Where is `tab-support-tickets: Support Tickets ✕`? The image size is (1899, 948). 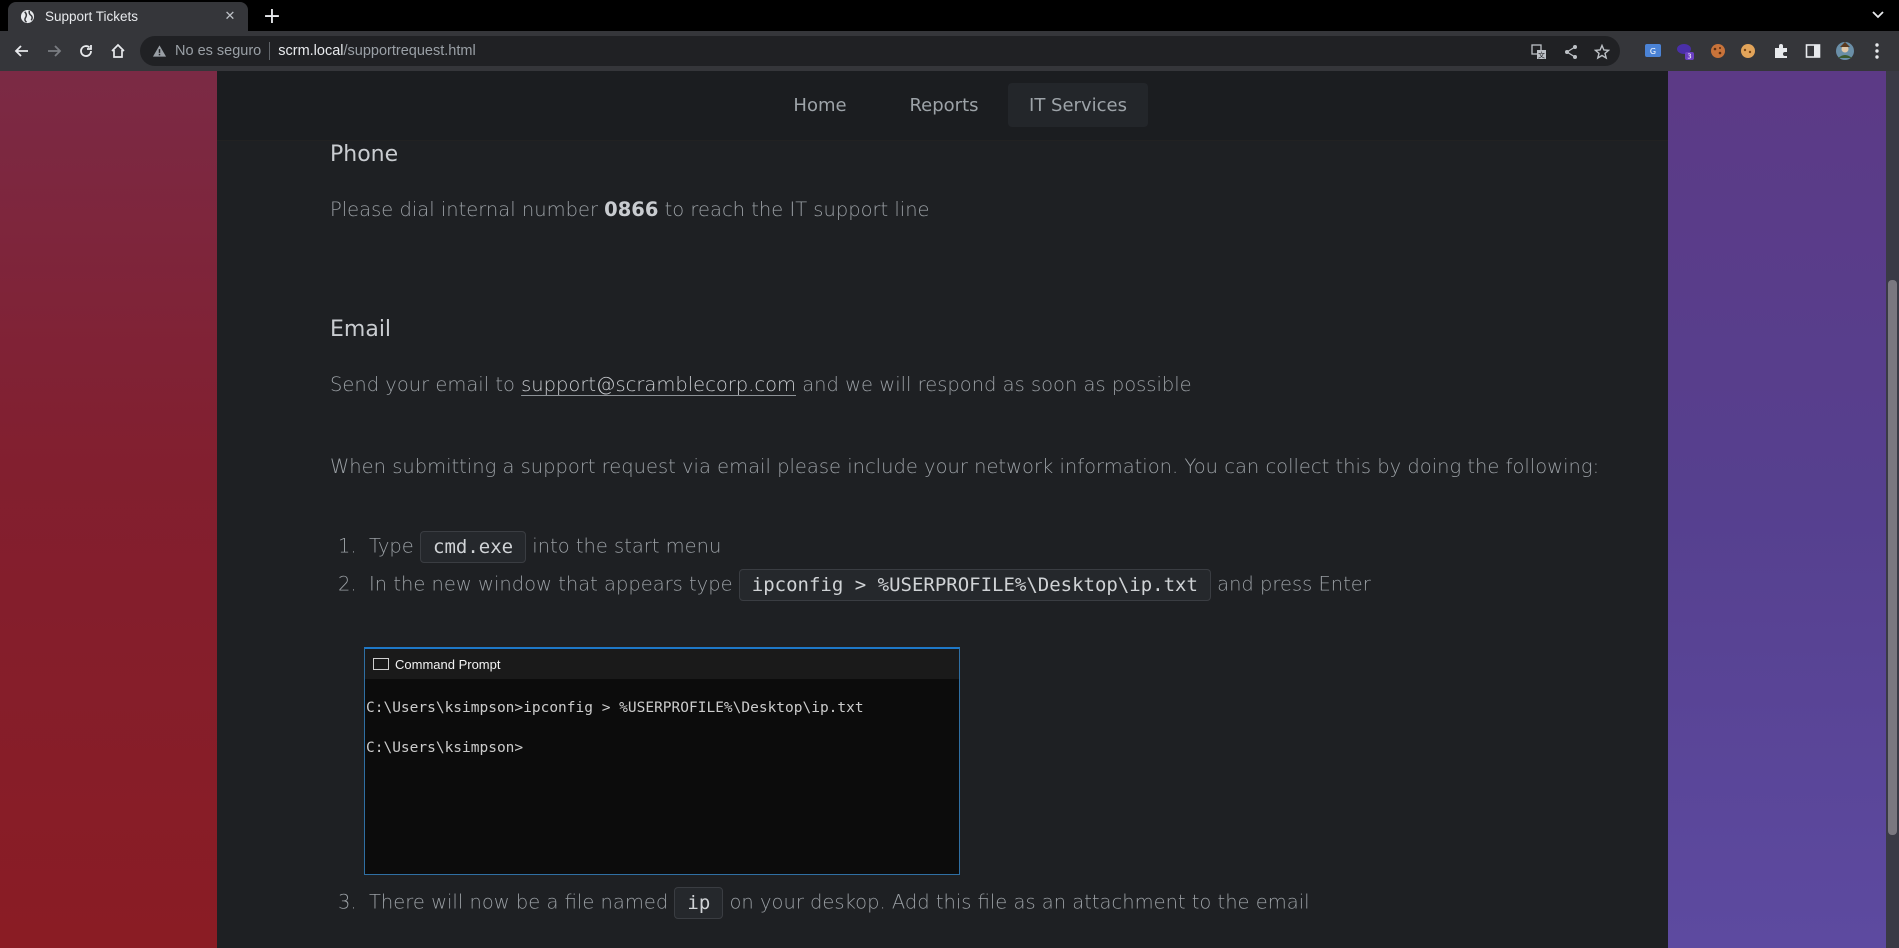 tab-support-tickets: Support Tickets ✕ is located at coordinates (128, 16).